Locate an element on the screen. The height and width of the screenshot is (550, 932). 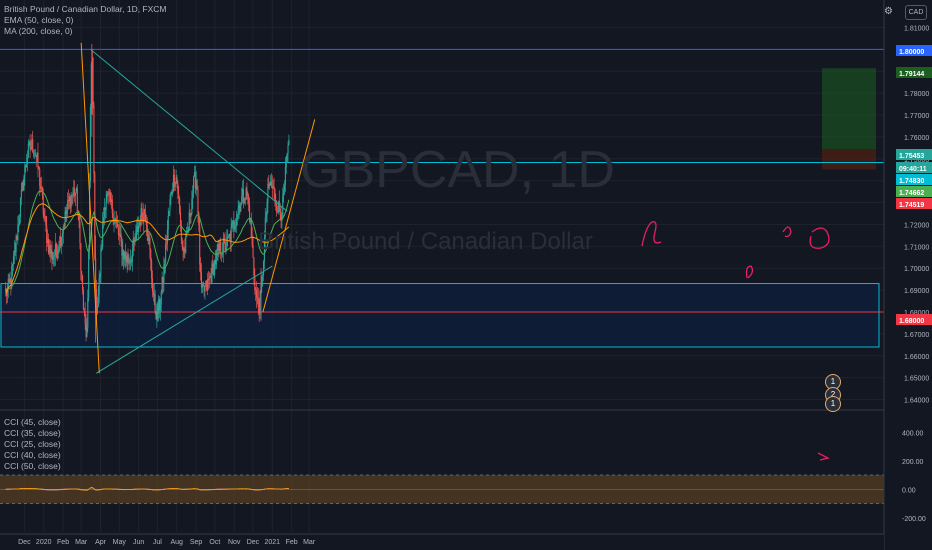
support-zone is located at coordinates (440, 315).